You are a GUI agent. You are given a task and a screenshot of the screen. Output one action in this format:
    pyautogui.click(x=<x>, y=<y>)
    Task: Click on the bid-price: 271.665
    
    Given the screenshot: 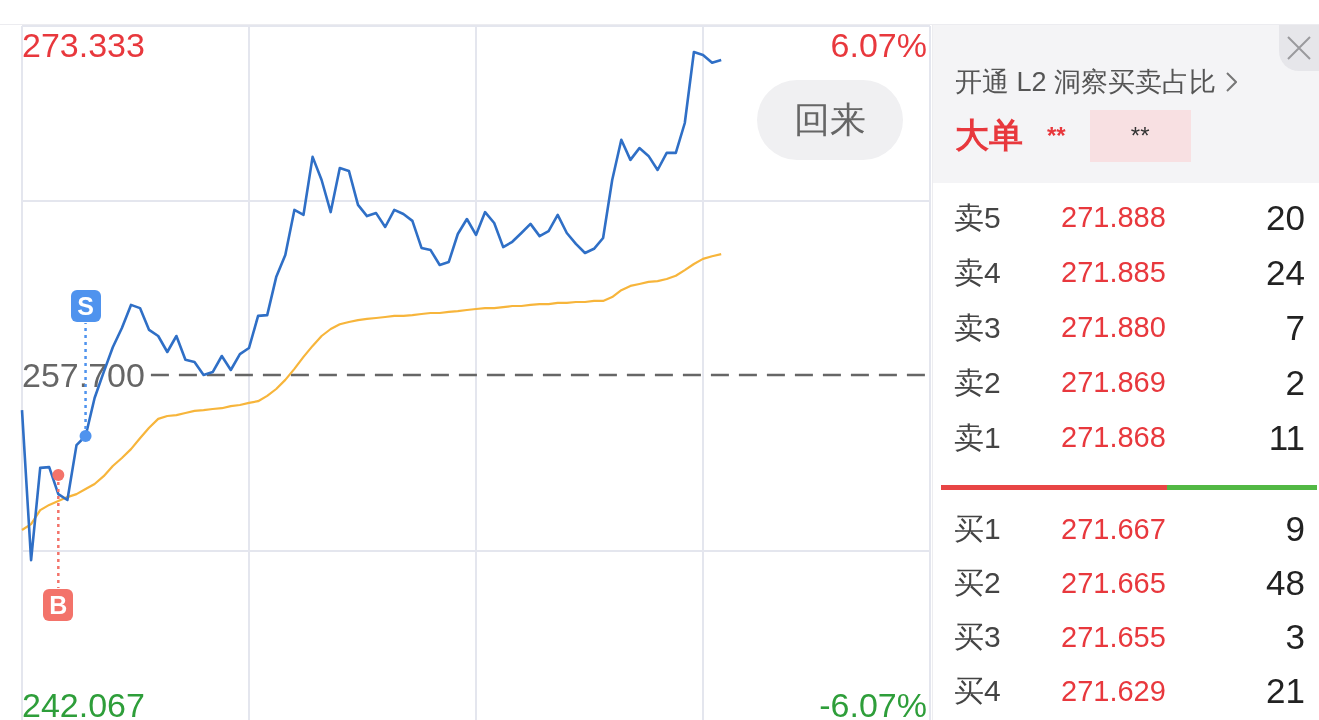 What is the action you would take?
    pyautogui.click(x=1114, y=583)
    